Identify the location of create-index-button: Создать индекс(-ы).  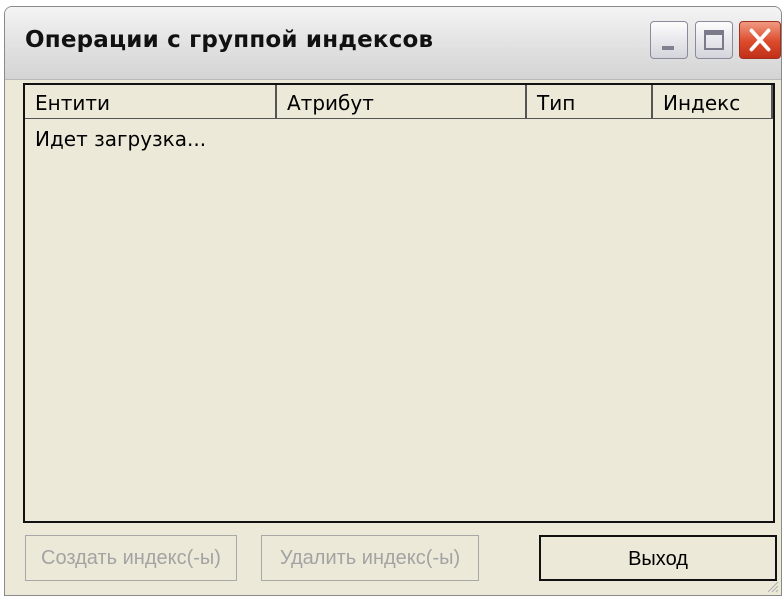
(131, 558).